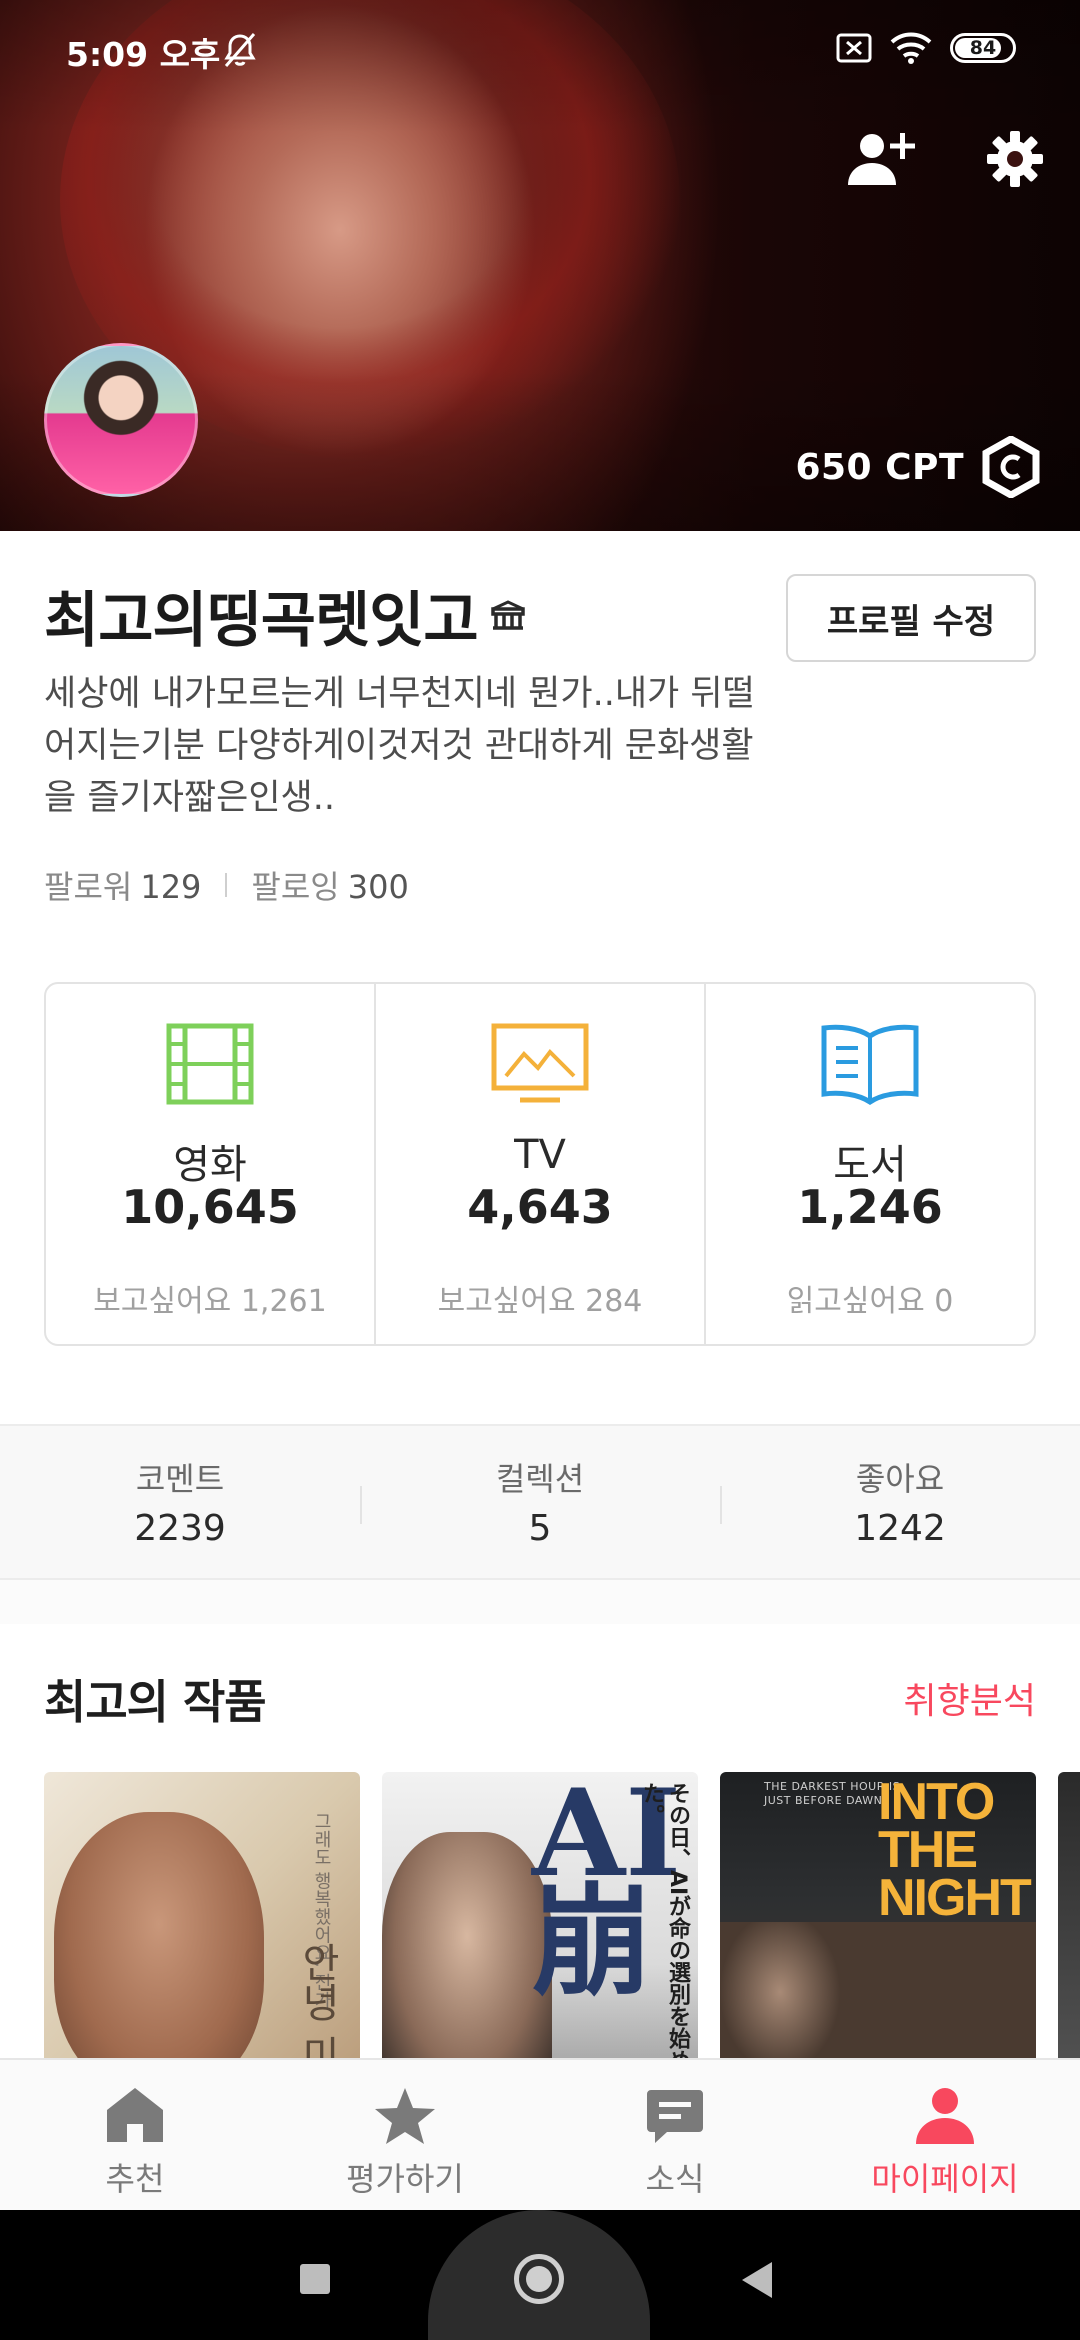 The image size is (1080, 2340). Describe the element at coordinates (171, 887) in the screenshot. I see `followers-count: 129` at that location.